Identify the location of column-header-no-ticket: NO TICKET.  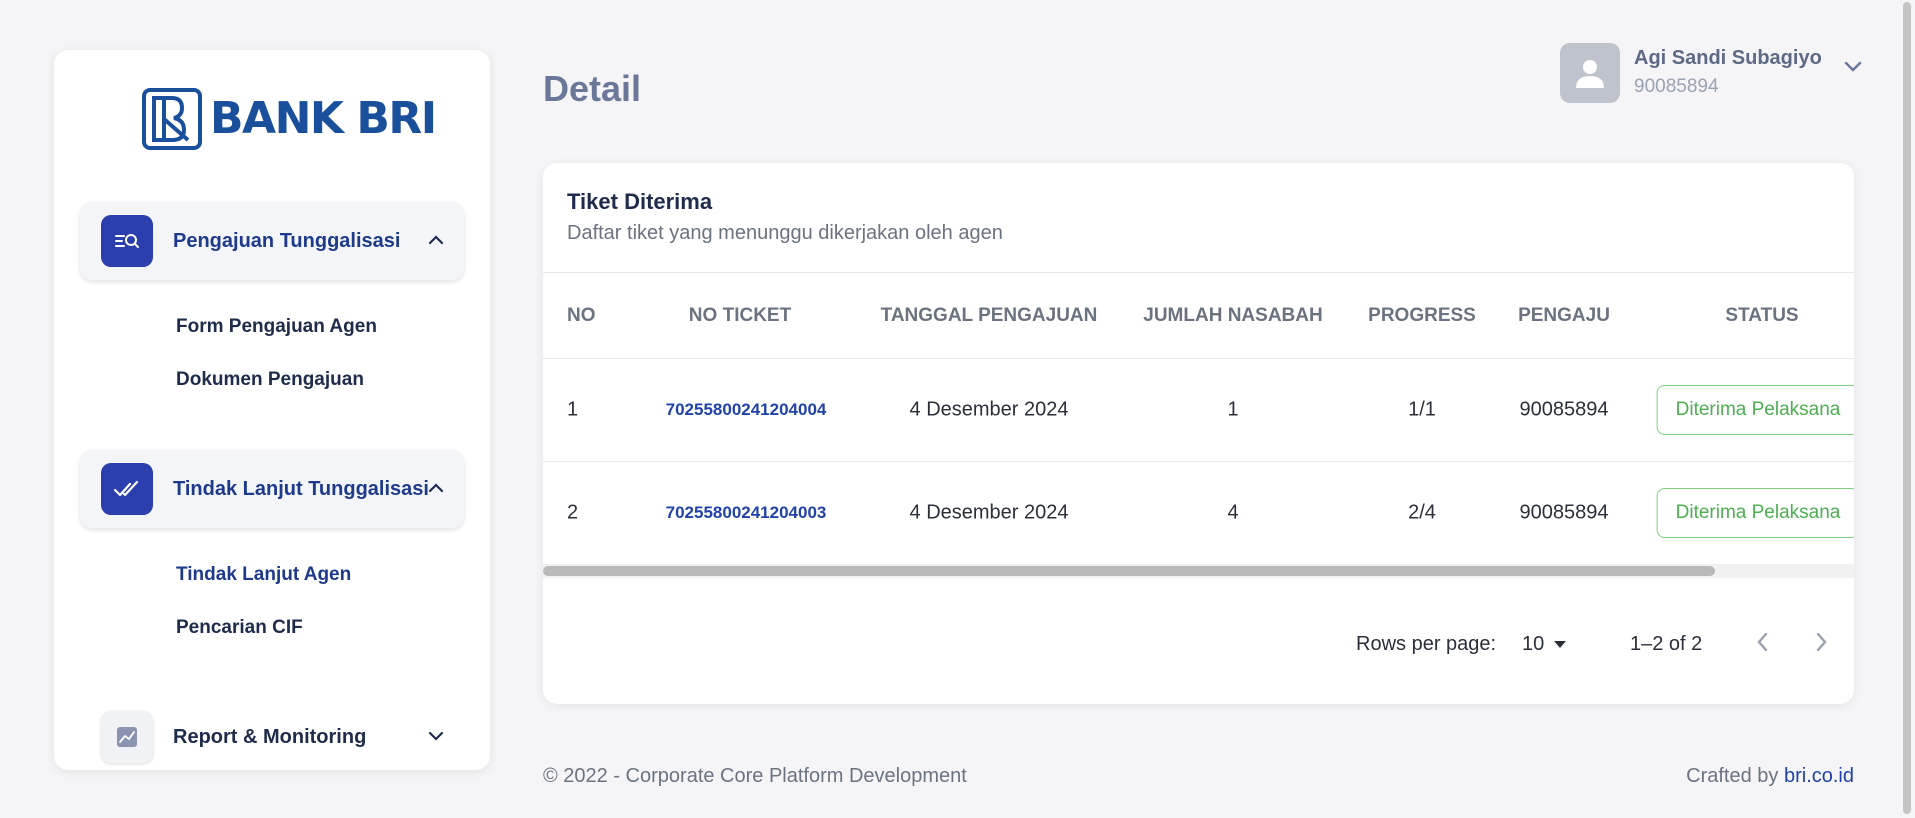
(740, 316).